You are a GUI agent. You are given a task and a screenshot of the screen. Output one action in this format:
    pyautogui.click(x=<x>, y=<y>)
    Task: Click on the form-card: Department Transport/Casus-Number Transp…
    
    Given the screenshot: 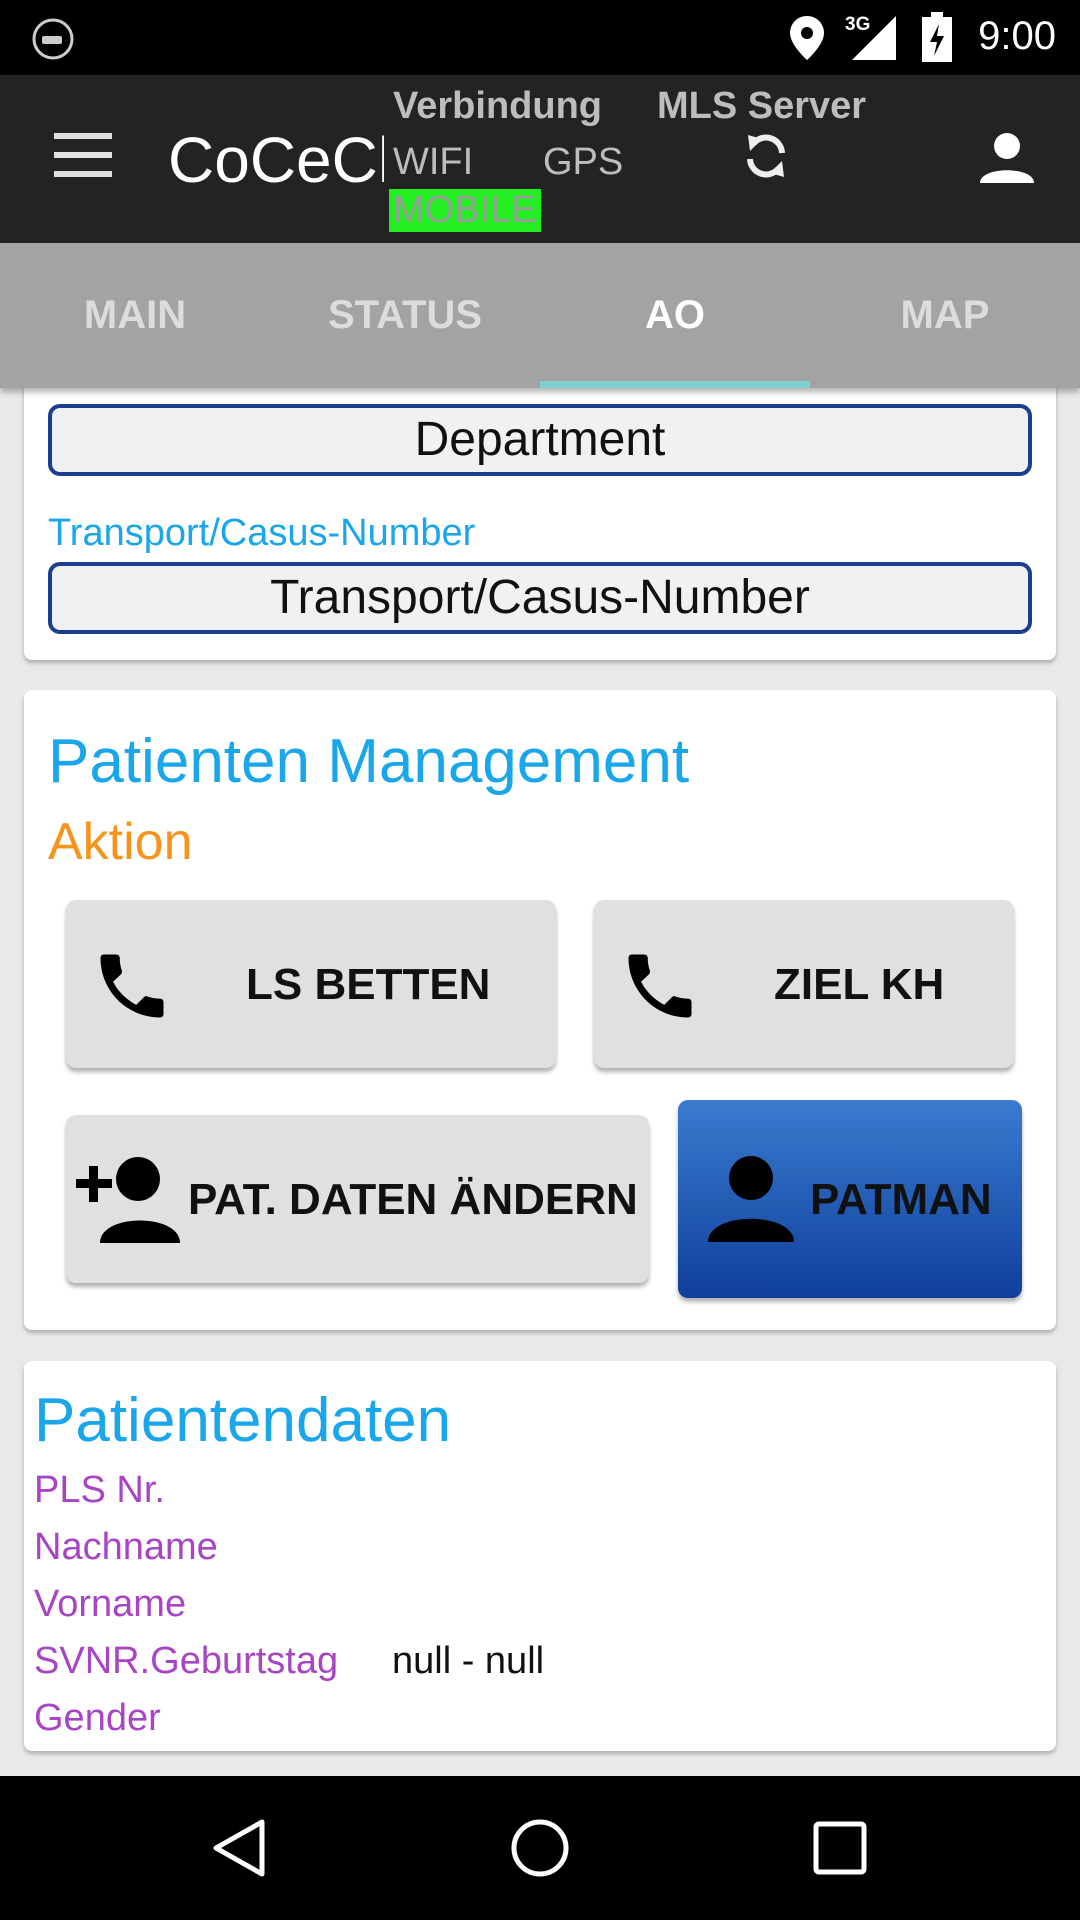 What is the action you would take?
    pyautogui.click(x=540, y=520)
    